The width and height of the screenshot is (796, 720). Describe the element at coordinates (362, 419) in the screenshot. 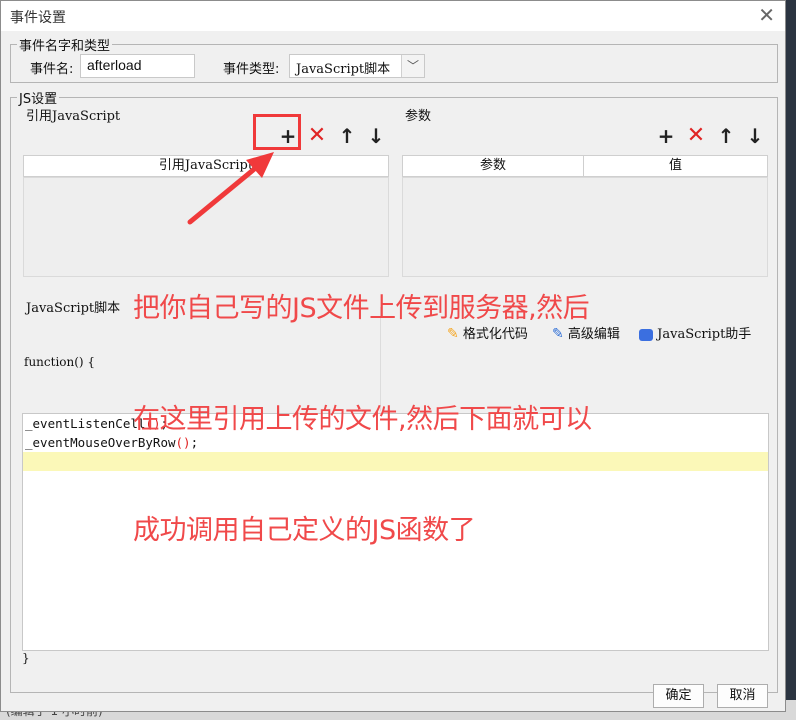

I see `annotation-line-2: 在这里引用上传的文件,然后下面就可以` at that location.